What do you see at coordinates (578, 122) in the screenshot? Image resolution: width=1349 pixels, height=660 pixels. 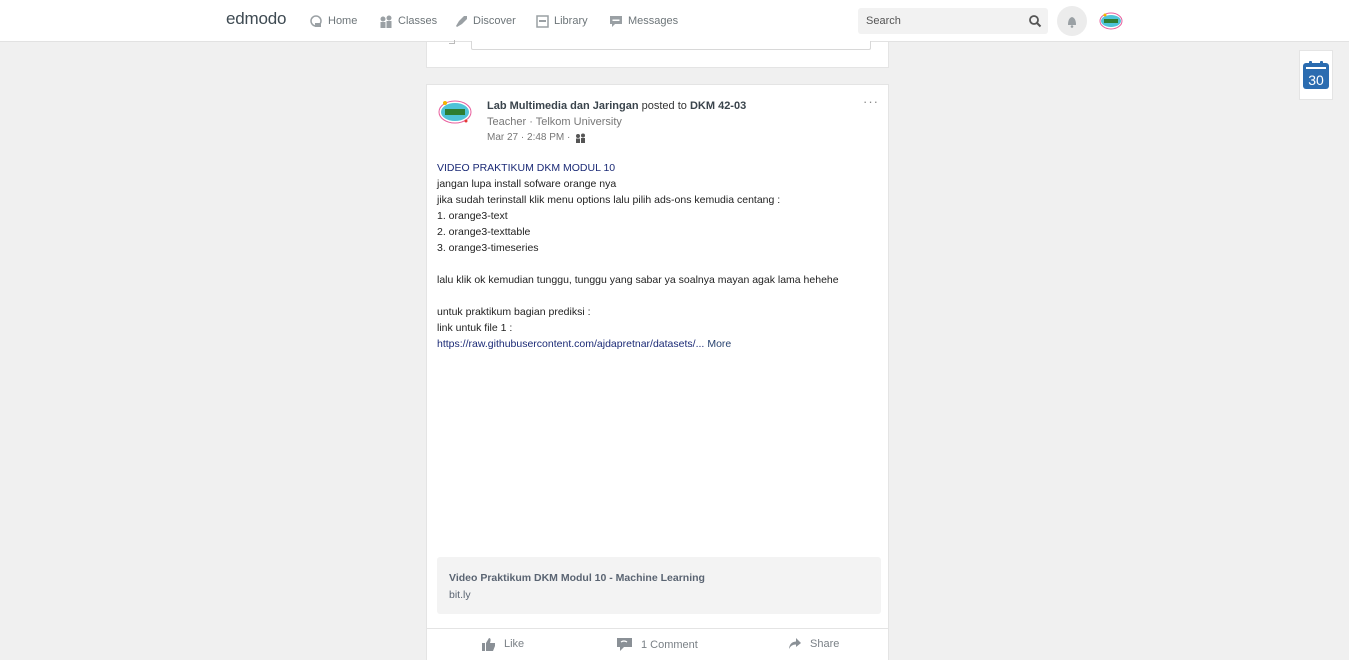 I see `author-school: Telkom University` at bounding box center [578, 122].